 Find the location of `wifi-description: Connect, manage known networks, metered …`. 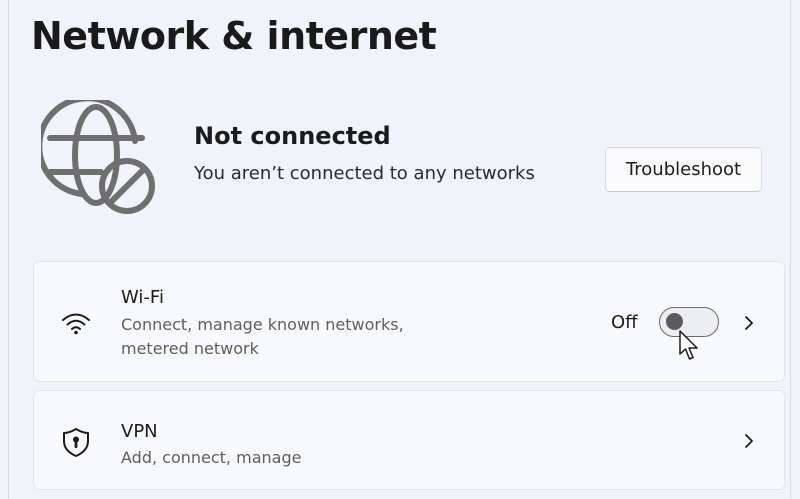

wifi-description: Connect, manage known networks, metered … is located at coordinates (262, 336).